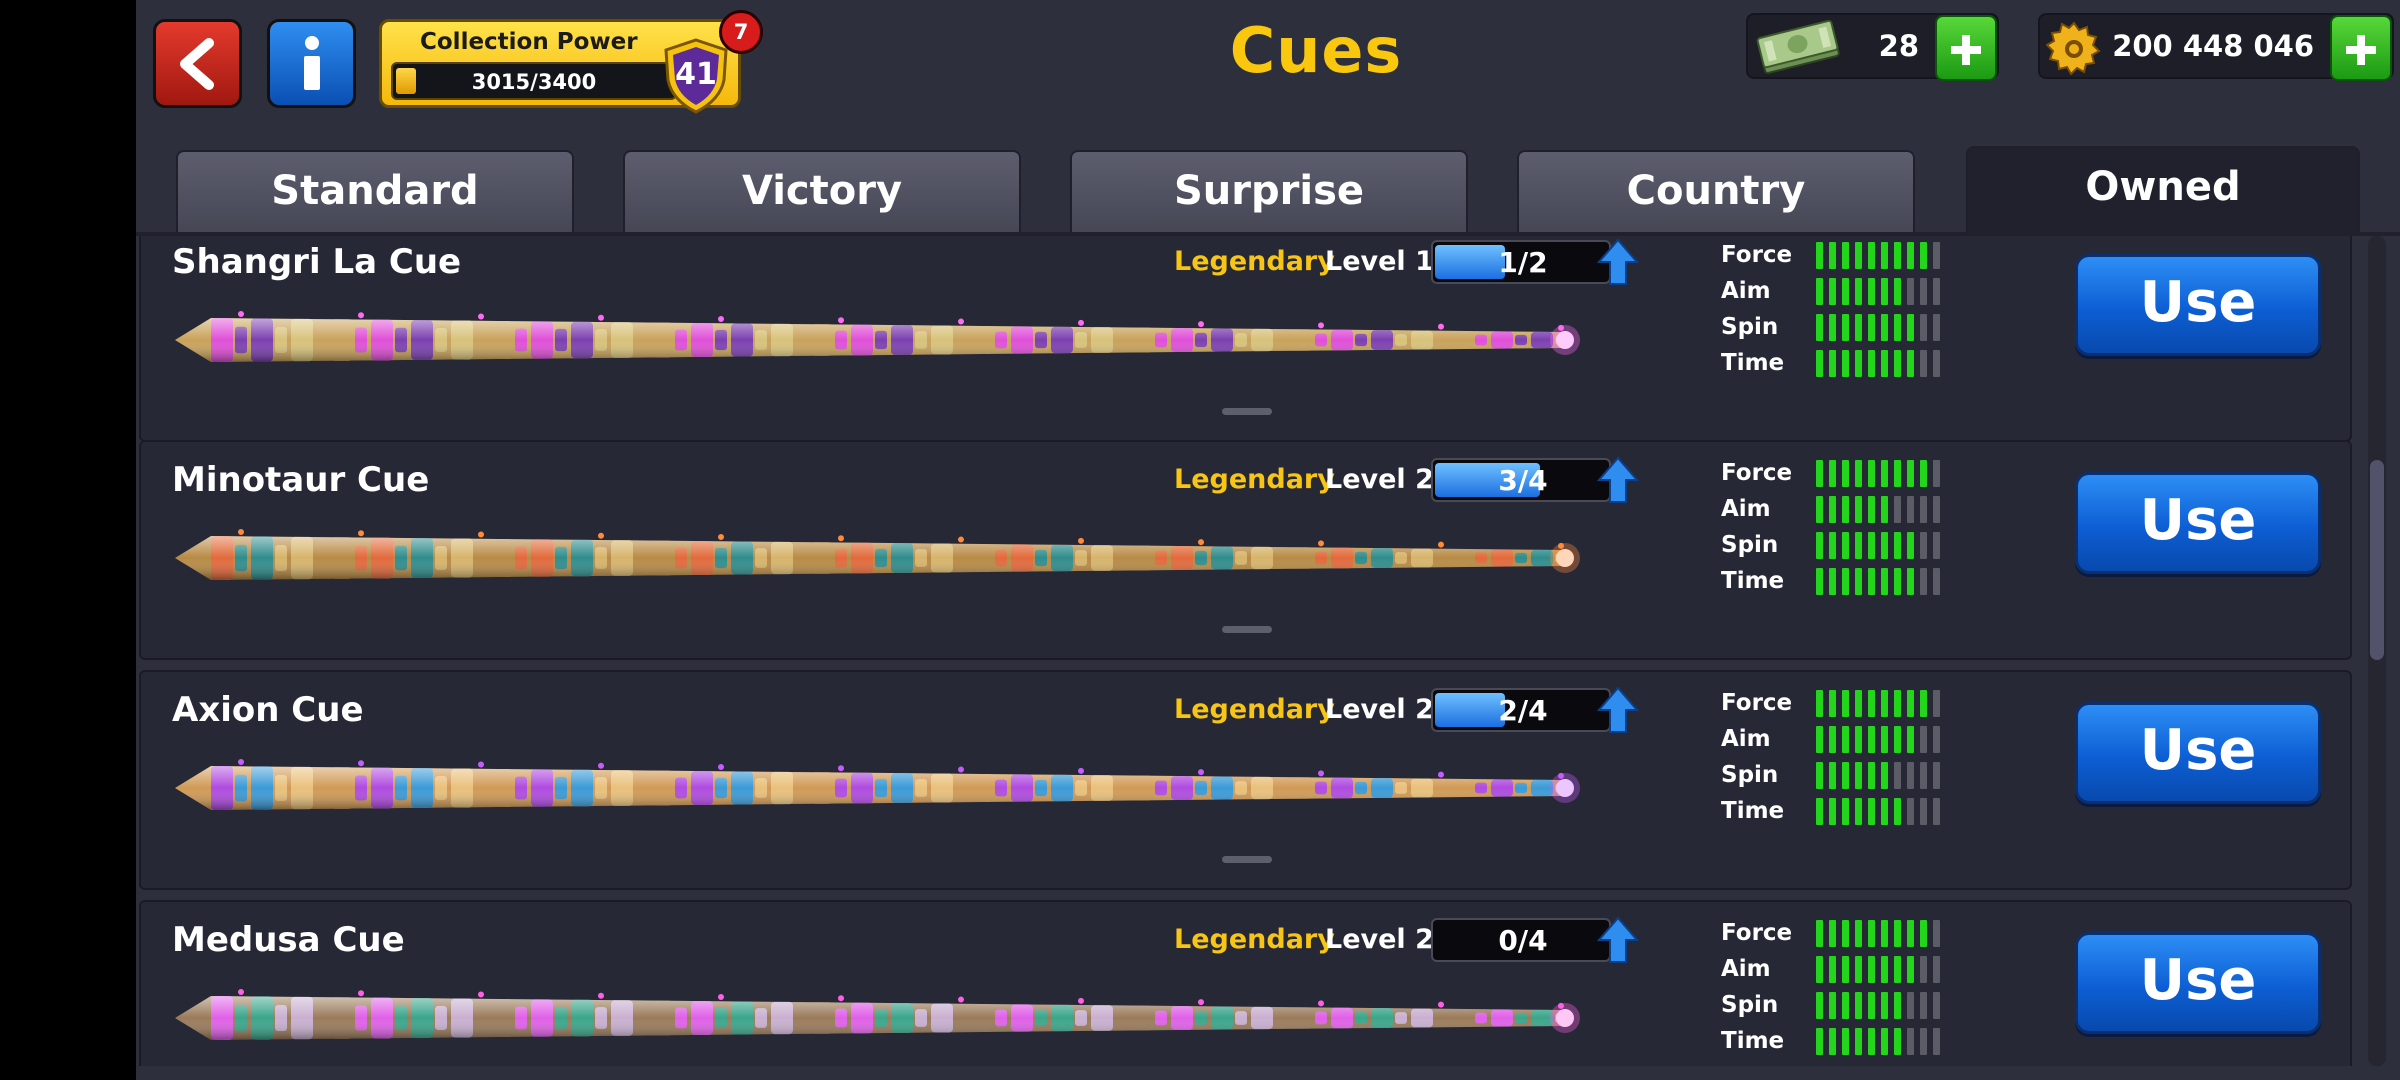 The width and height of the screenshot is (2400, 1080). I want to click on coin-gear-icon, so click(2073, 48).